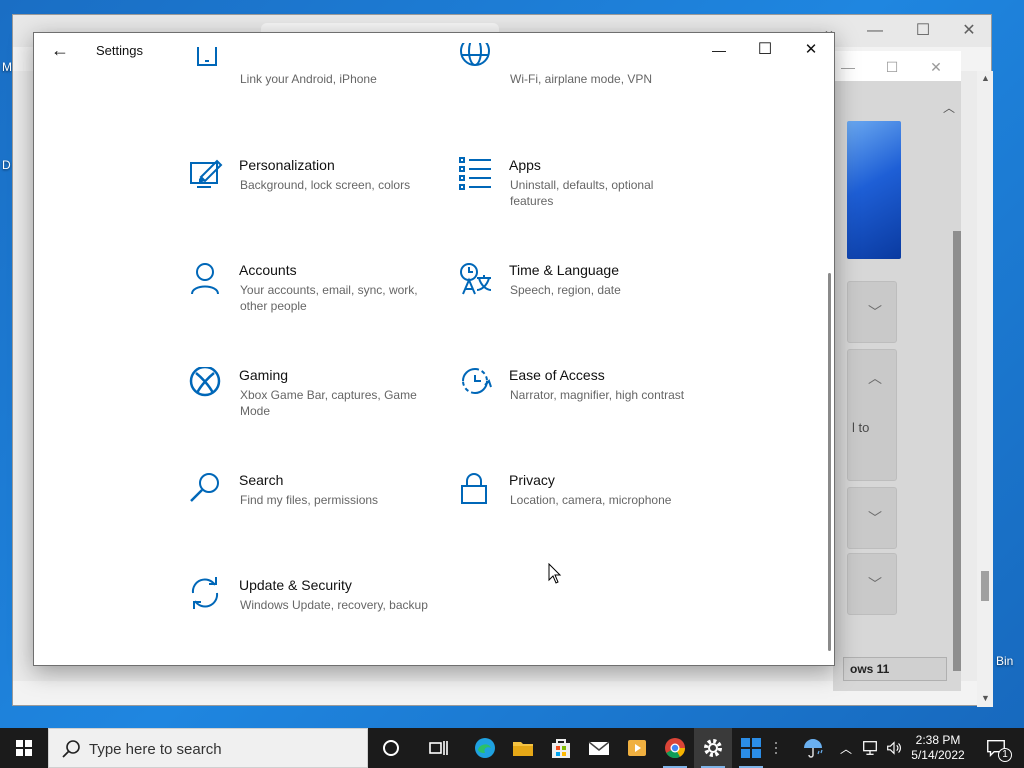 Image resolution: width=1024 pixels, height=768 pixels. What do you see at coordinates (875, 31) in the screenshot?
I see `bg-minimize-icon: —` at bounding box center [875, 31].